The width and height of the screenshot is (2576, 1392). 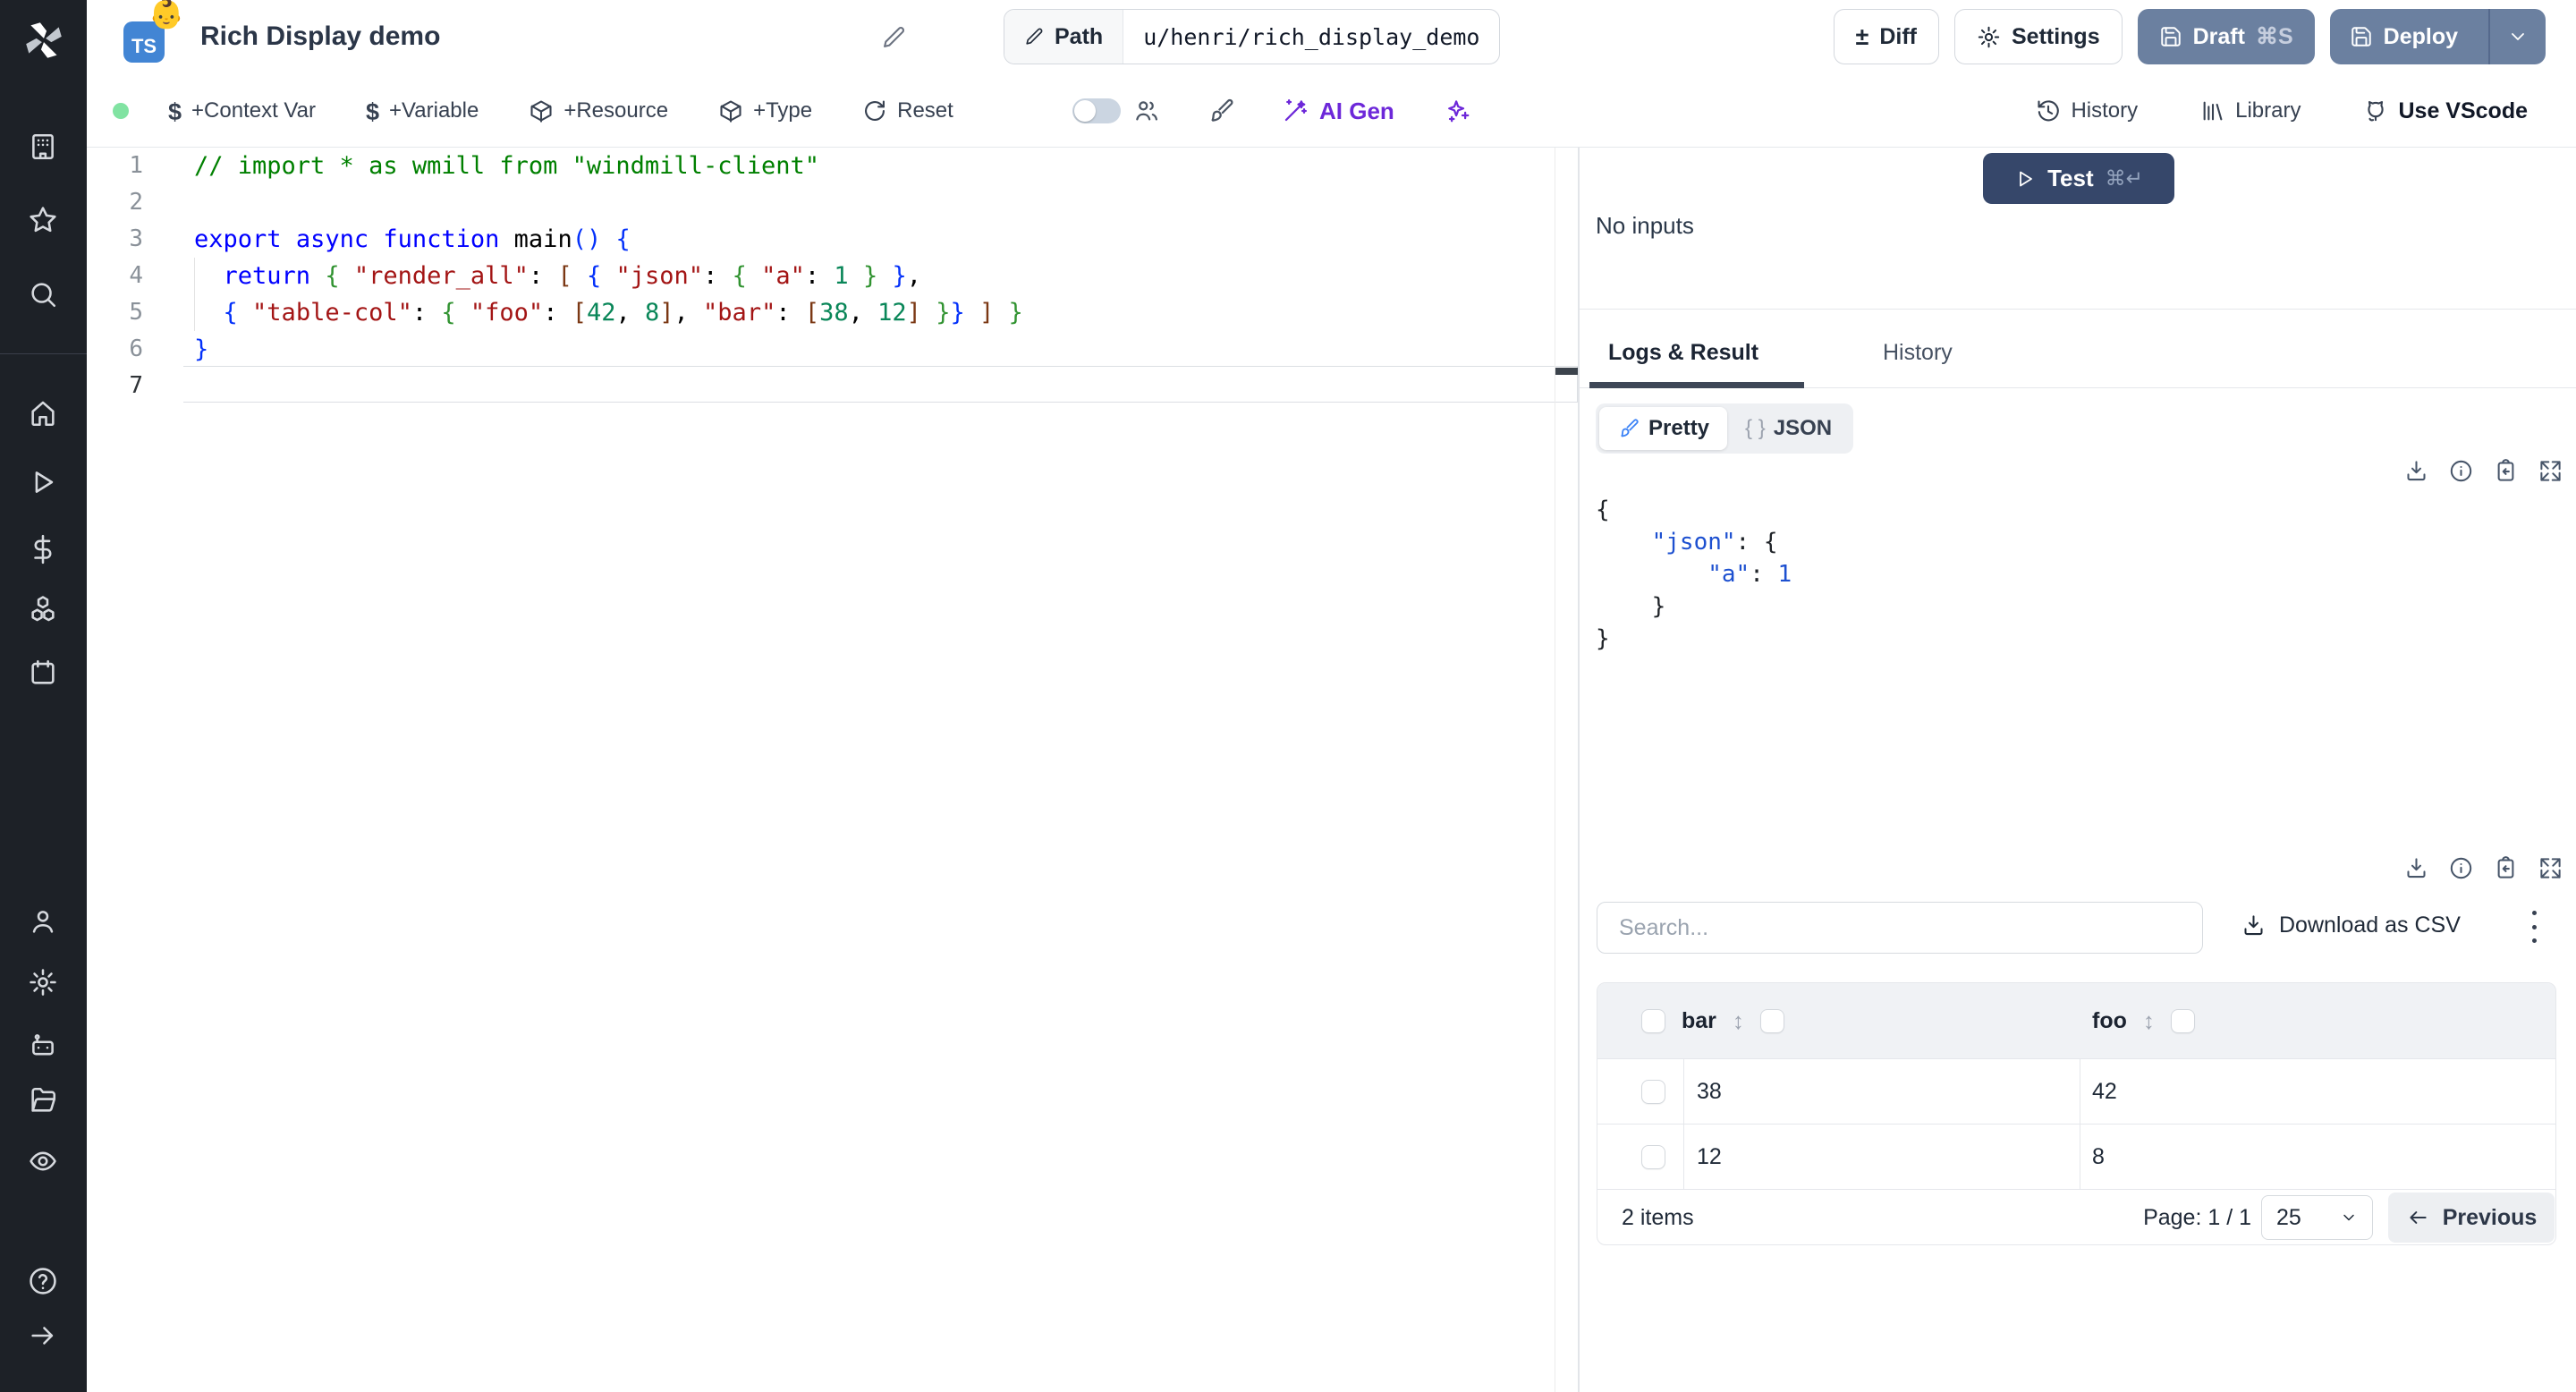 I want to click on collab-toggle, so click(x=1096, y=110).